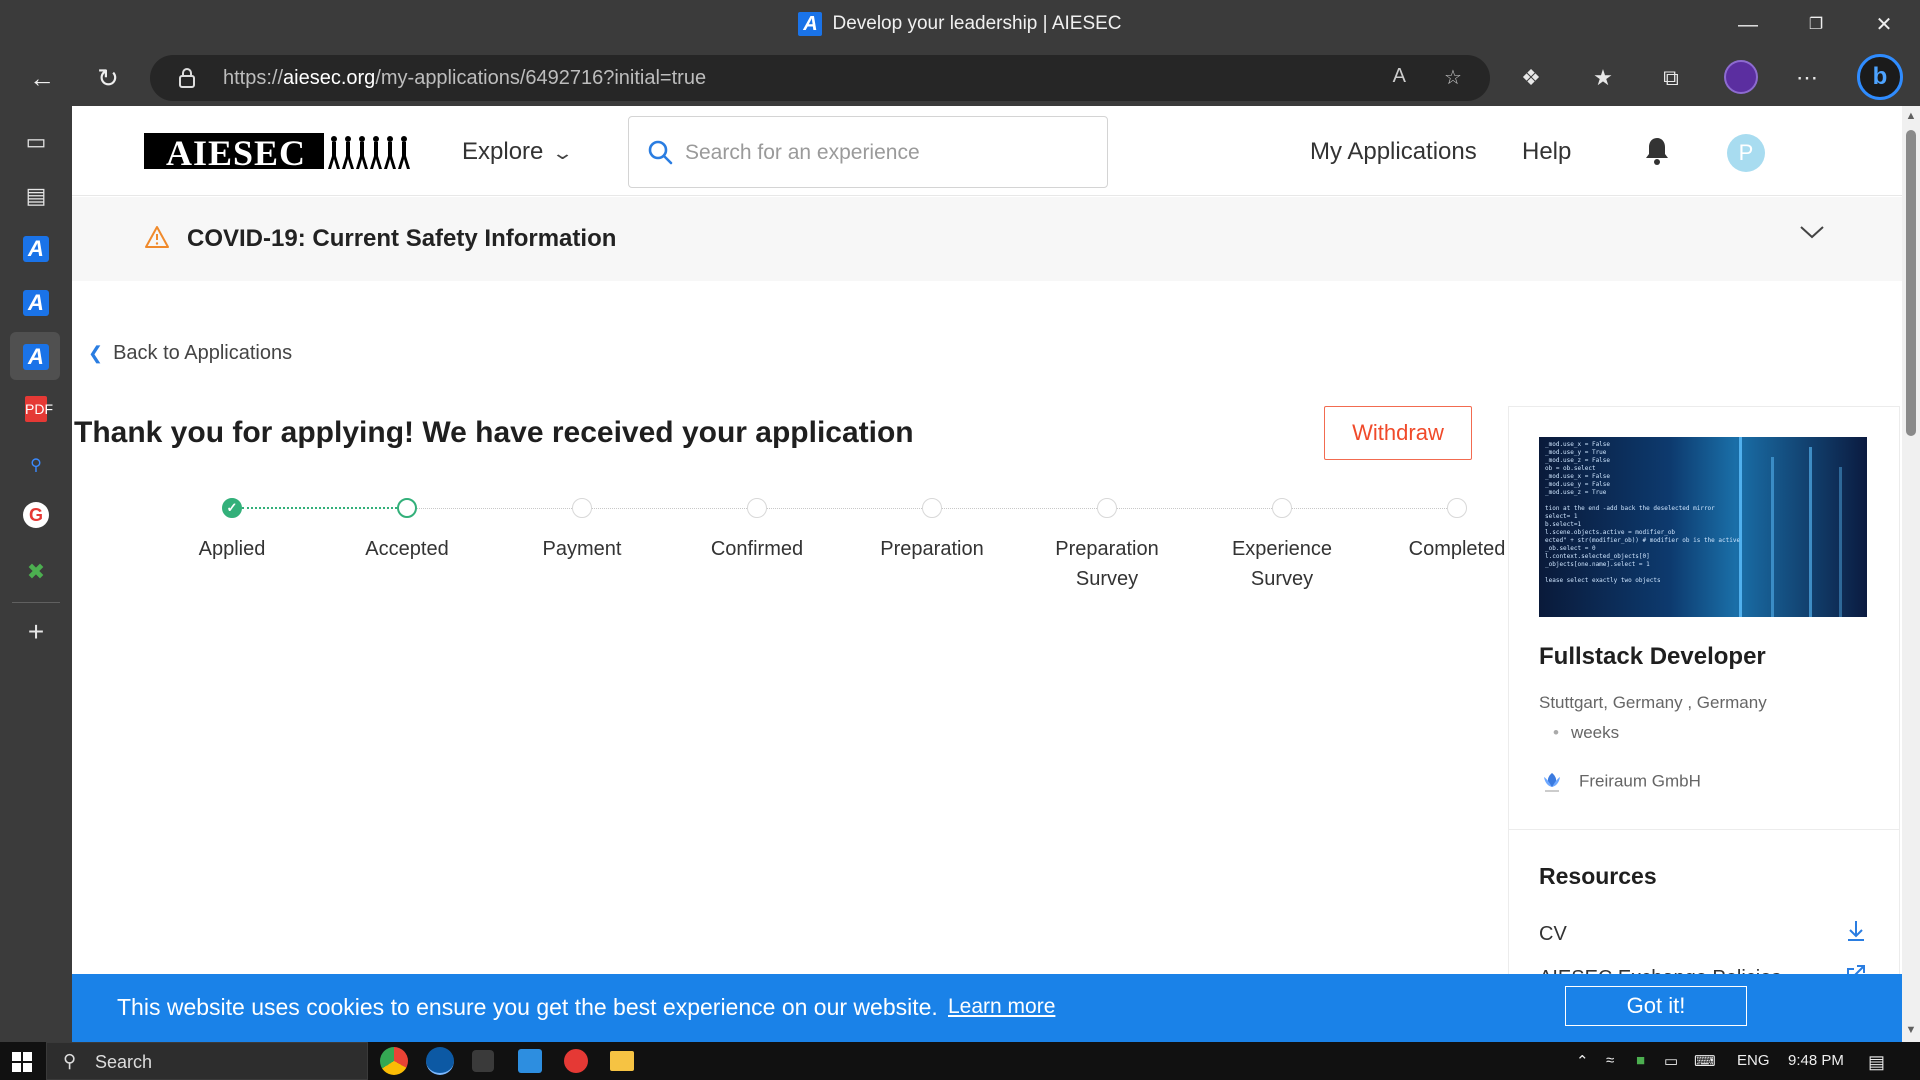  I want to click on covid-banner-title: COVID-19: Current Safety Information, so click(402, 238).